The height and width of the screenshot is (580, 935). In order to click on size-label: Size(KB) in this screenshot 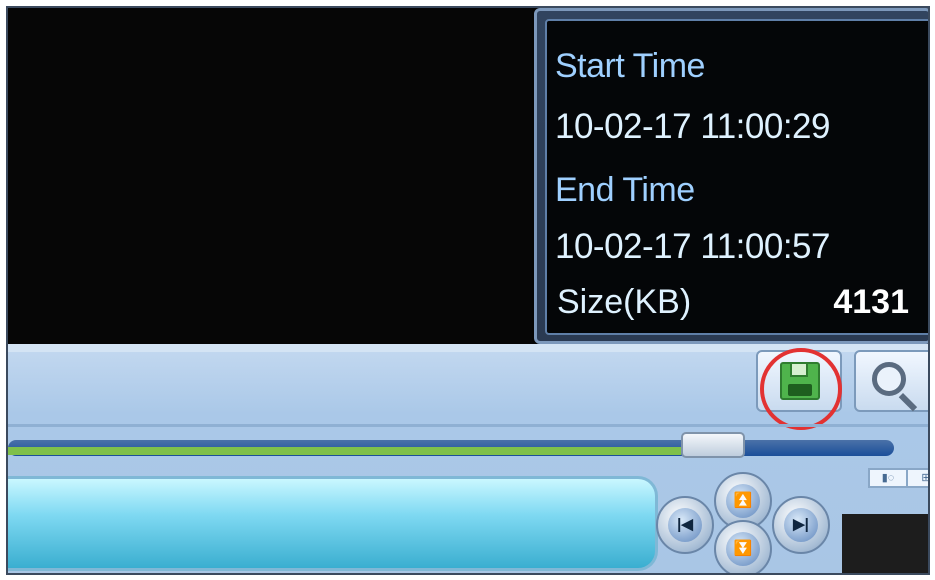, I will do `click(624, 302)`.